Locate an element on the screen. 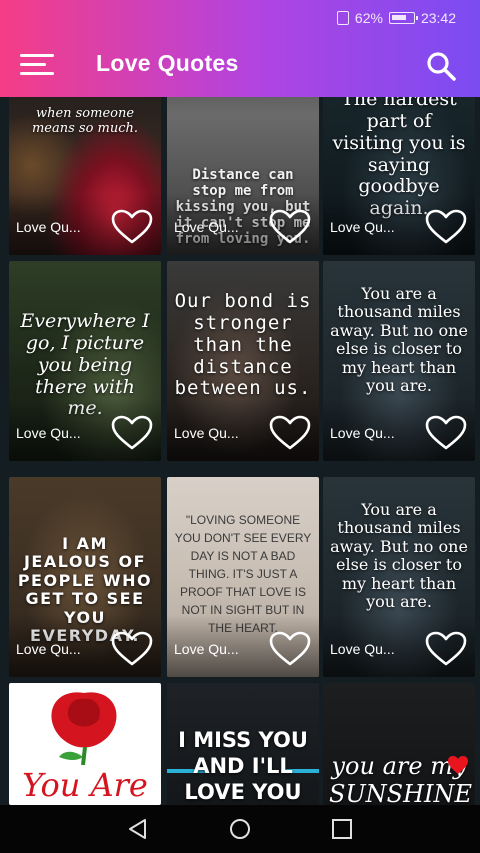 This screenshot has height=853, width=480. search-icon is located at coordinates (441, 66).